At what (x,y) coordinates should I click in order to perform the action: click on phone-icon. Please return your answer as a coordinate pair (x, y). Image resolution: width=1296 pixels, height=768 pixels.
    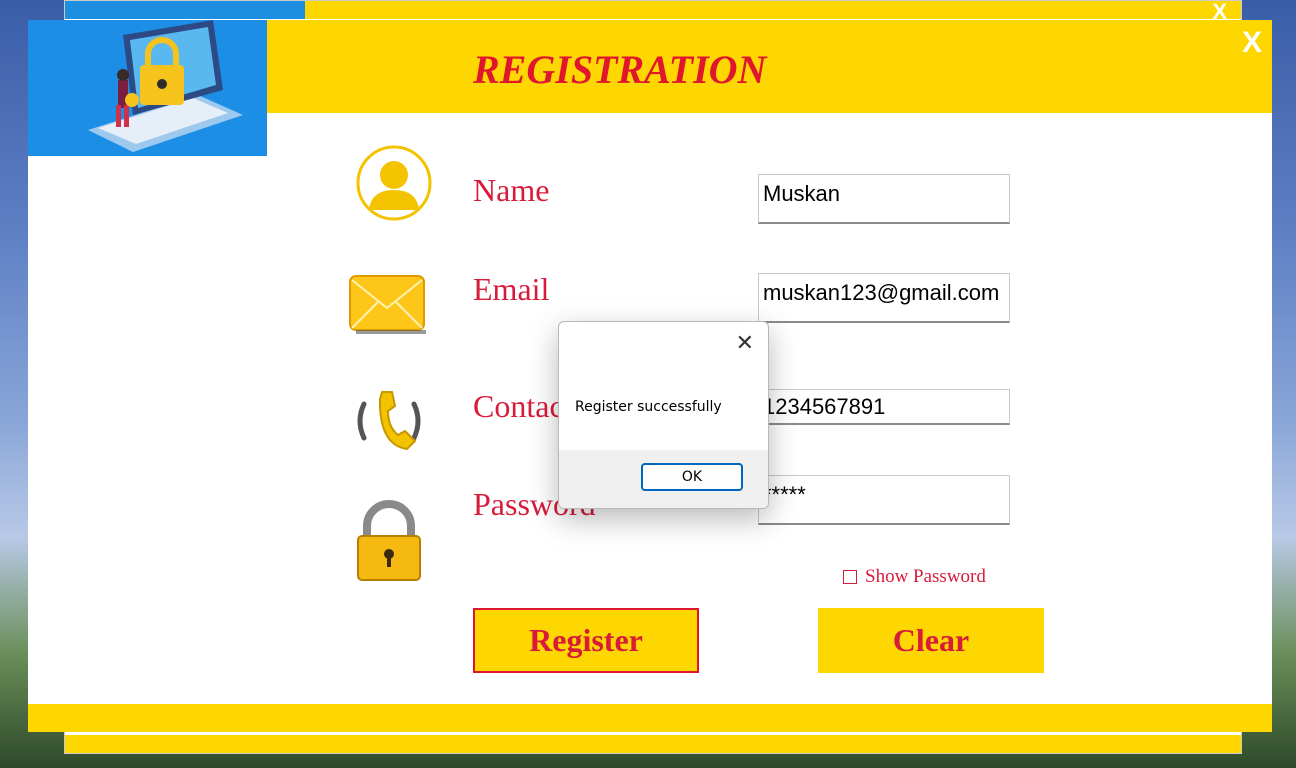
    Looking at the image, I should click on (389, 423).